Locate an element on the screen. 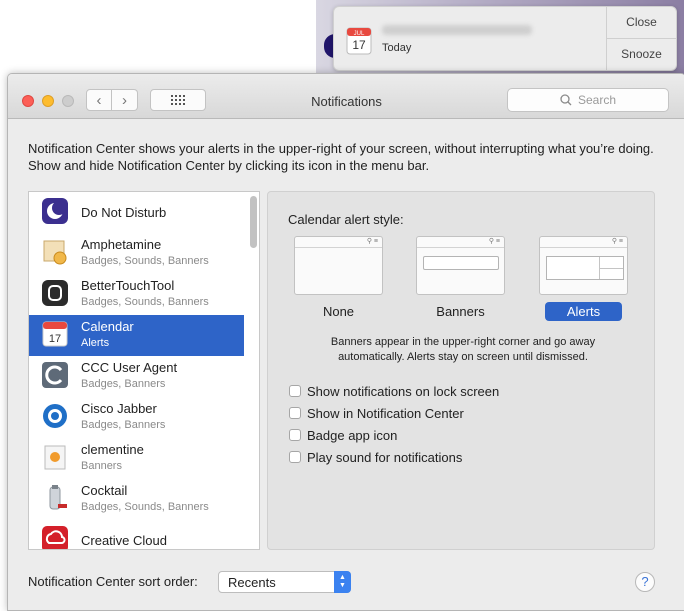 The image size is (684, 611). app-name: Calendar is located at coordinates (107, 326).